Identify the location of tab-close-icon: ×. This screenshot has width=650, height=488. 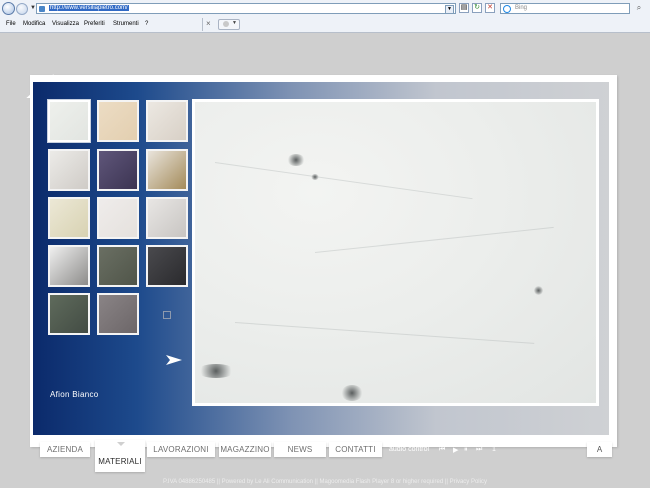
(208, 23).